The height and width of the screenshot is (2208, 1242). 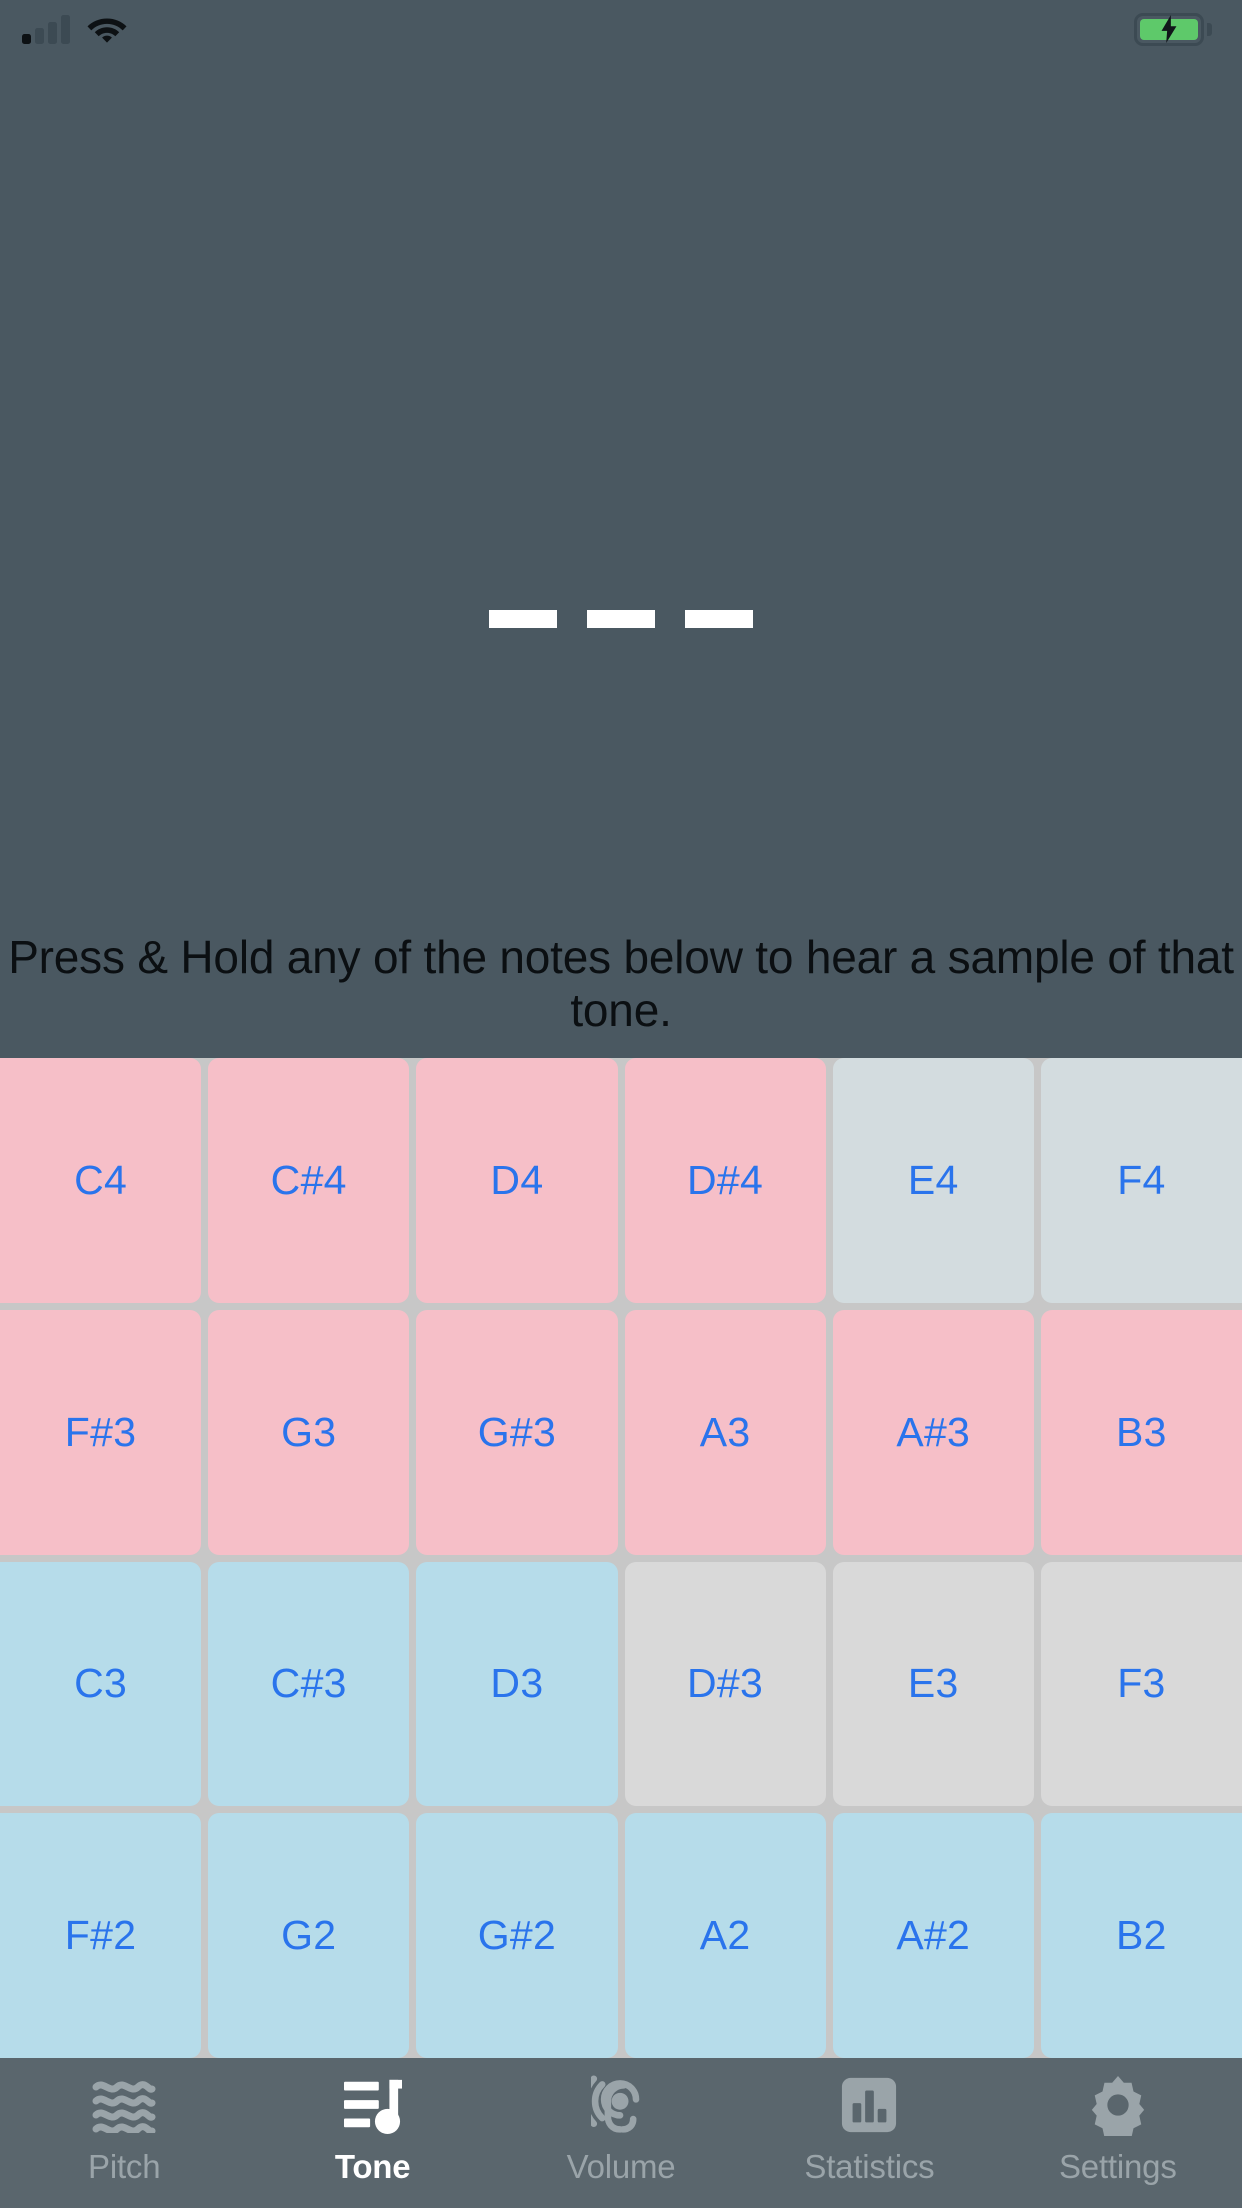 I want to click on note-tile: E4, so click(x=933, y=1180).